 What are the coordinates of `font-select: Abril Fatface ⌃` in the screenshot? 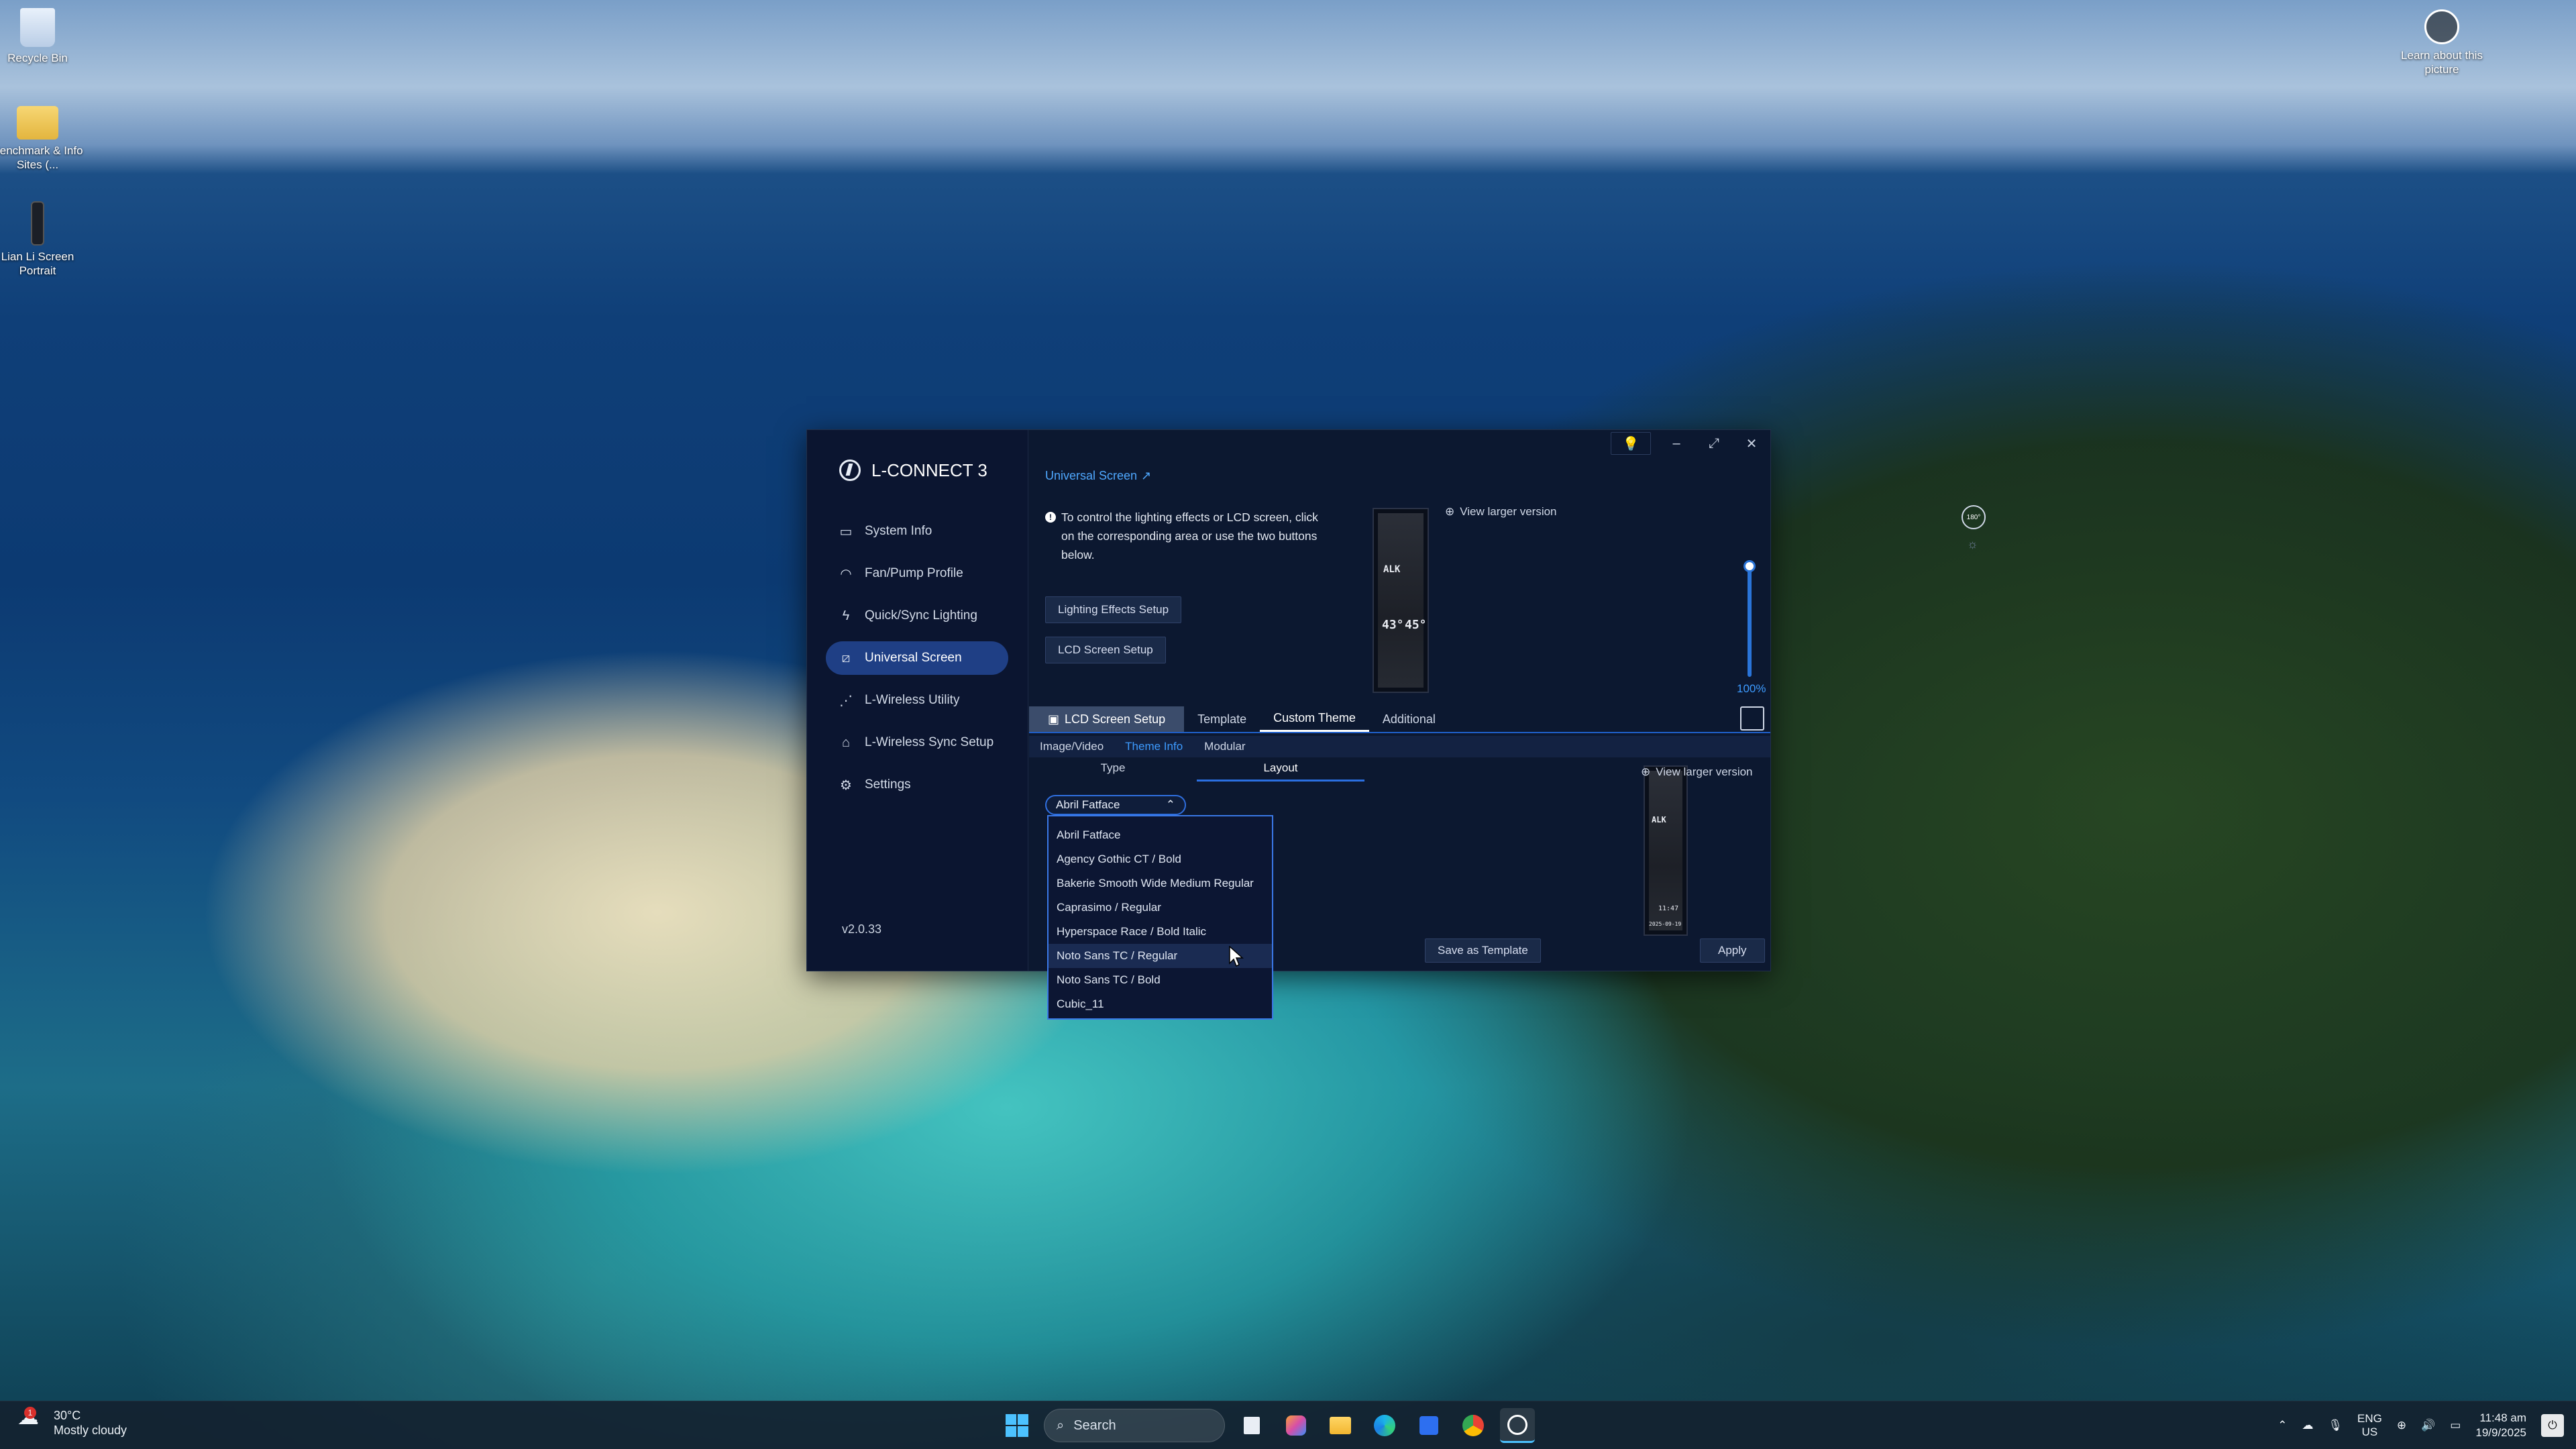 It's located at (1115, 805).